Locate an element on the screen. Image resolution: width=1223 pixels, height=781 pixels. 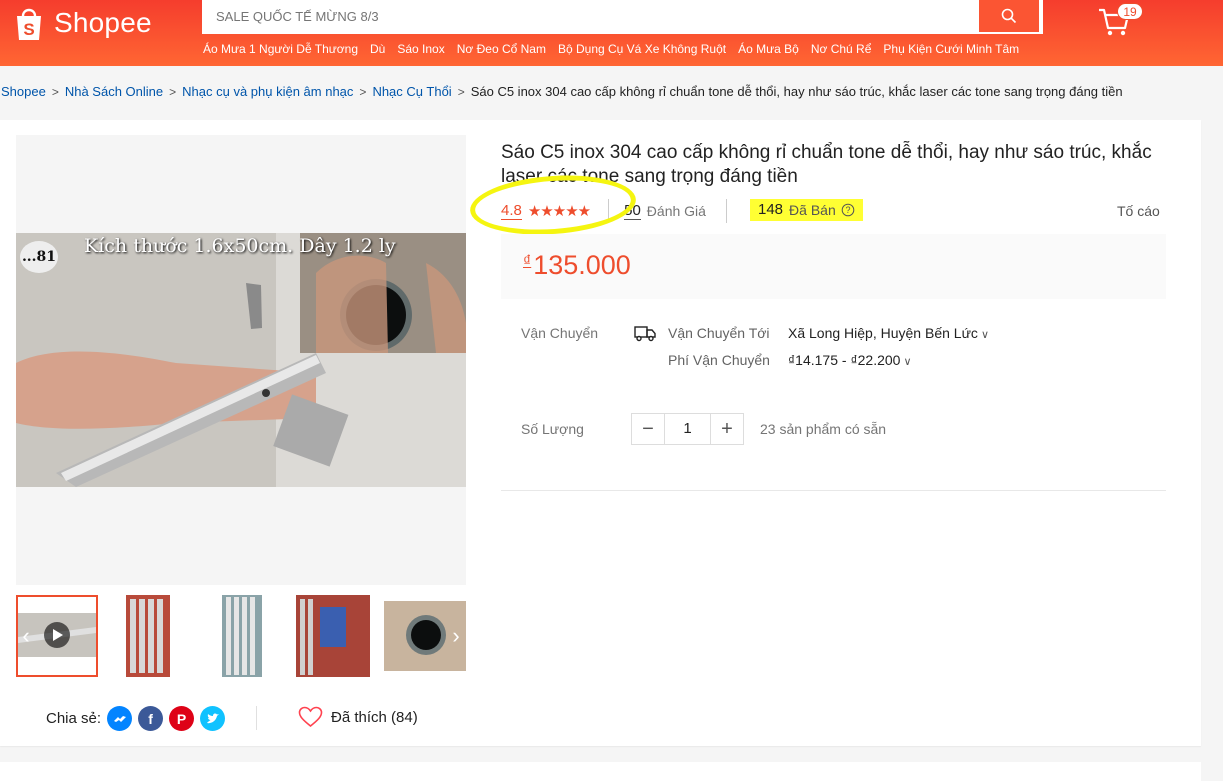
share-divider is located at coordinates (256, 718).